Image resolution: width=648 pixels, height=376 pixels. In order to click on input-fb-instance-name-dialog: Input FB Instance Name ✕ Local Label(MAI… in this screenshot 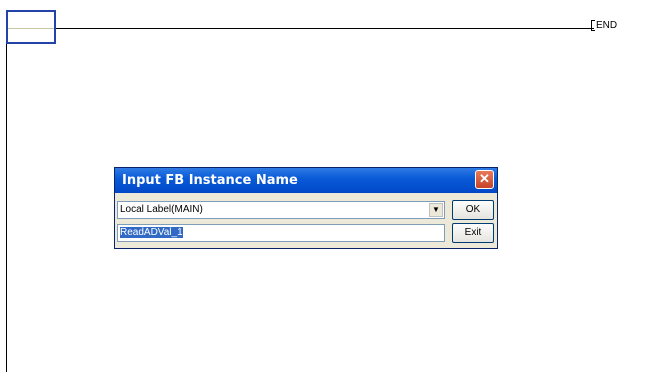, I will do `click(306, 208)`.